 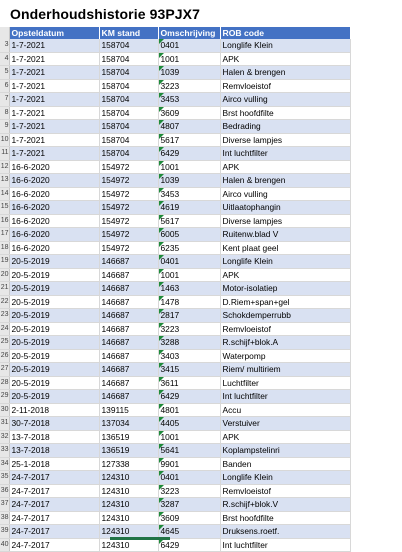 What do you see at coordinates (5, 207) in the screenshot?
I see `row-number: 15` at bounding box center [5, 207].